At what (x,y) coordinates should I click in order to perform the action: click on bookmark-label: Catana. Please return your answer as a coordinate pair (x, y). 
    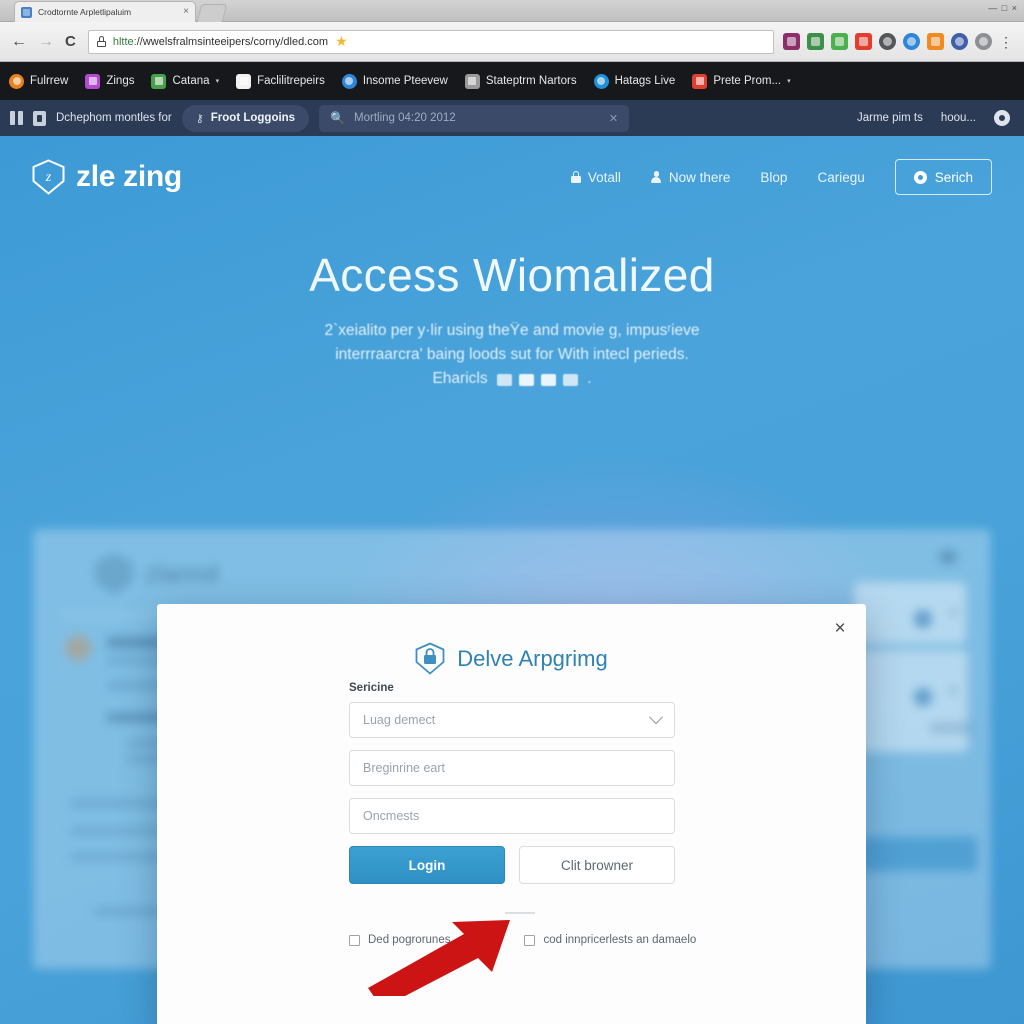
    Looking at the image, I should click on (191, 81).